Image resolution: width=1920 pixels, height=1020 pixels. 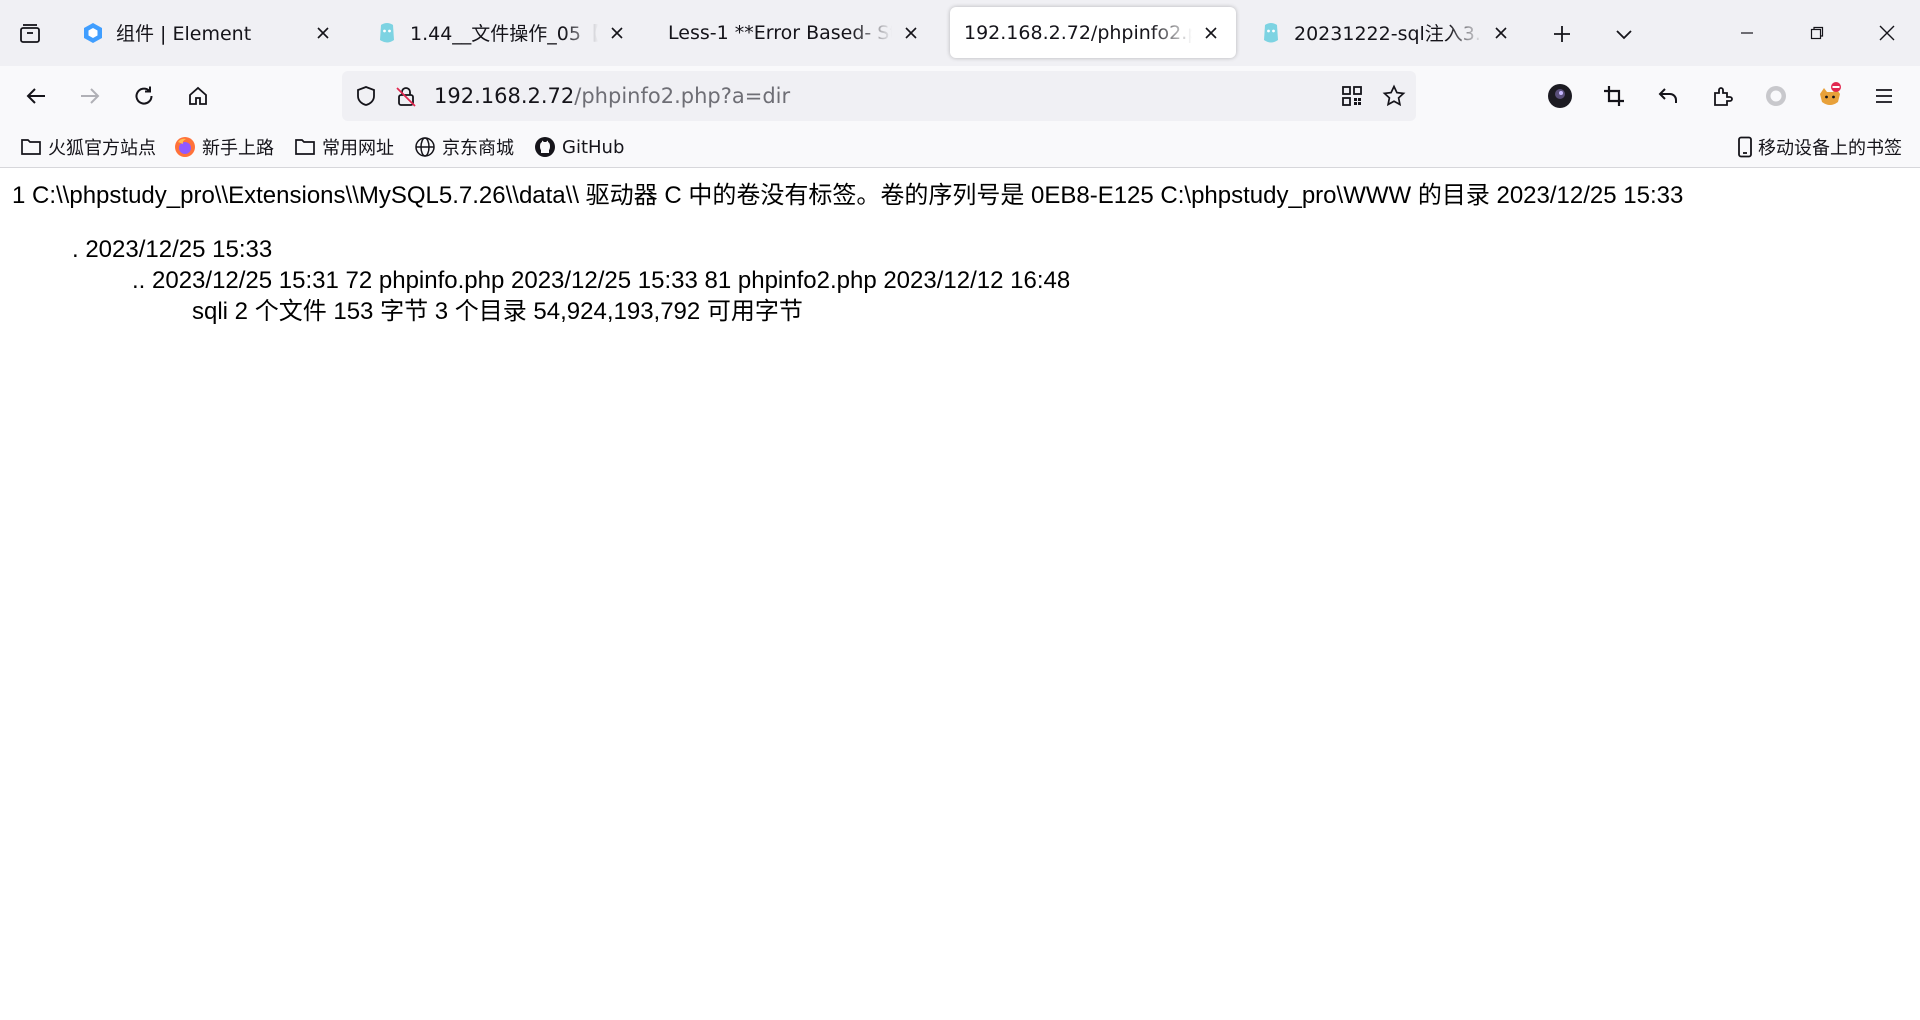 I want to click on minimize-icon, so click(x=1747, y=33).